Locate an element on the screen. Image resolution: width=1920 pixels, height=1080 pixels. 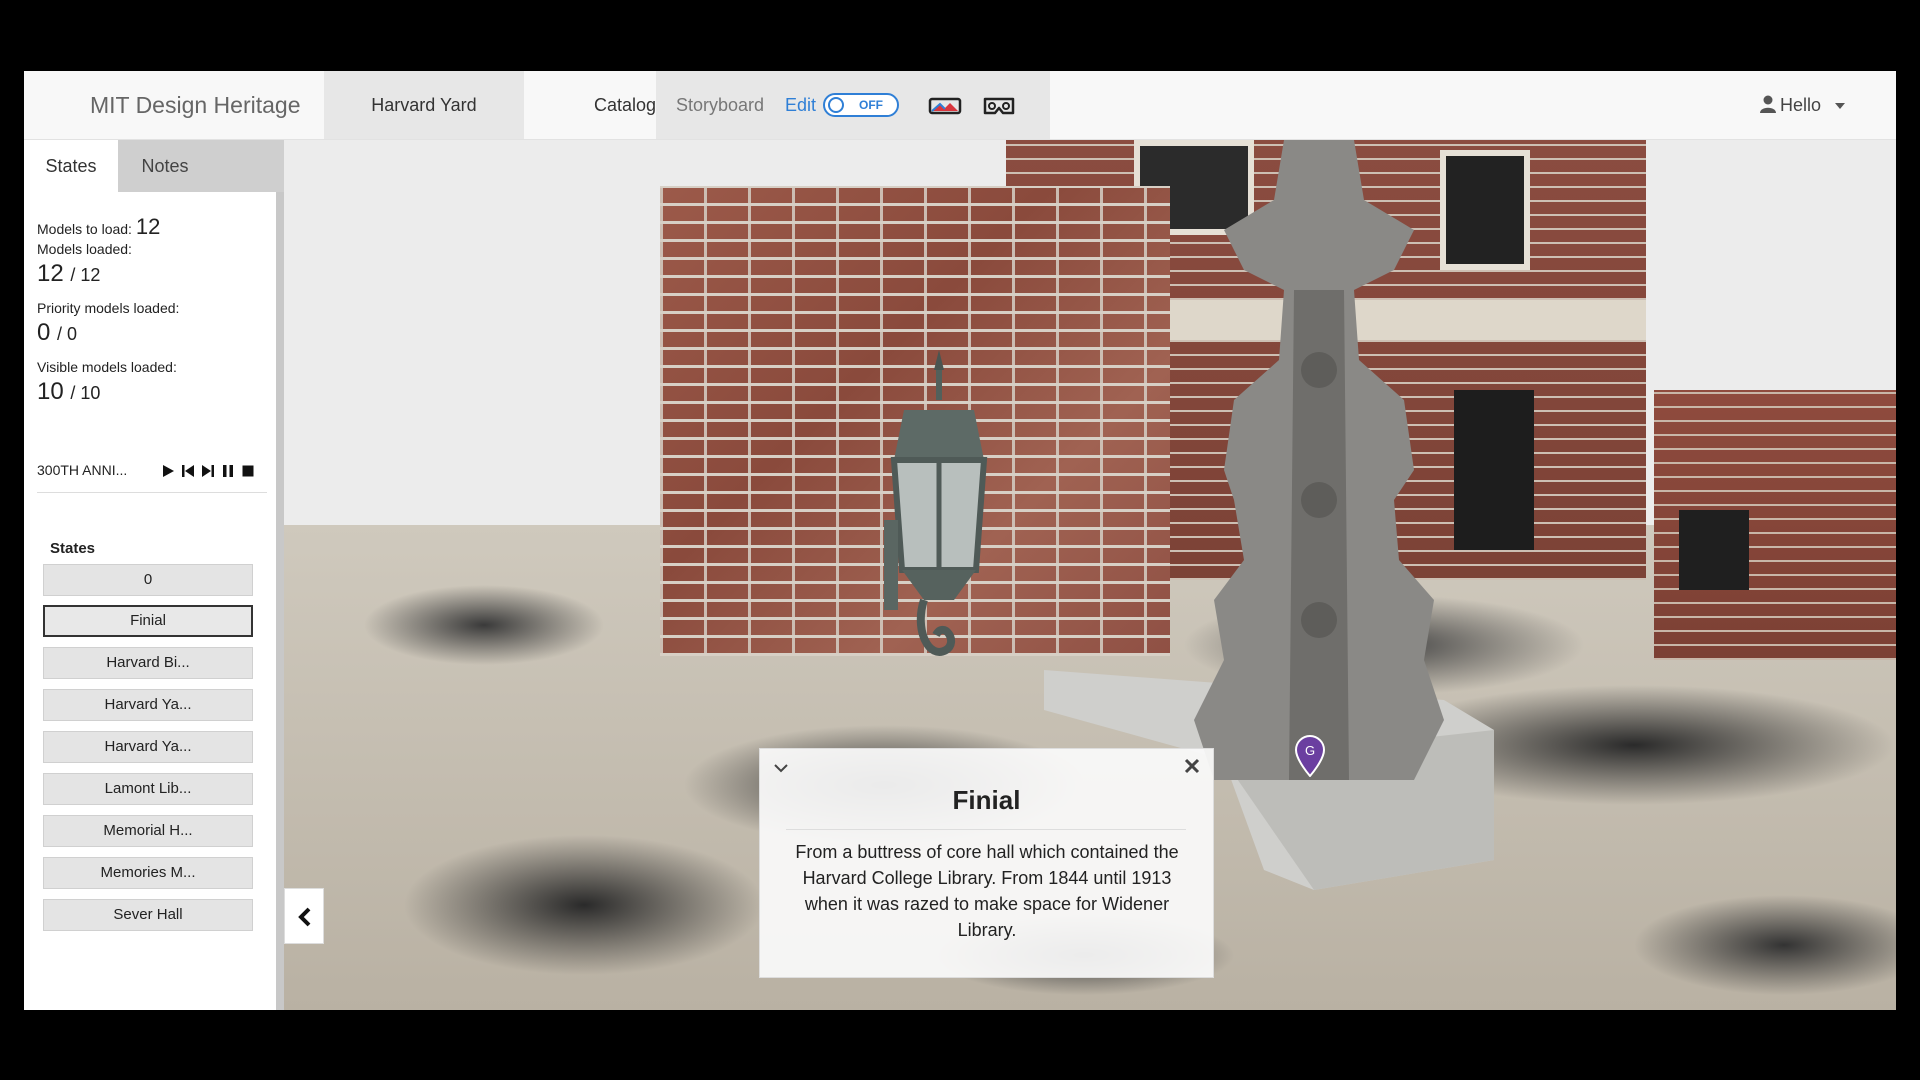
marker-label: G is located at coordinates (1310, 750).